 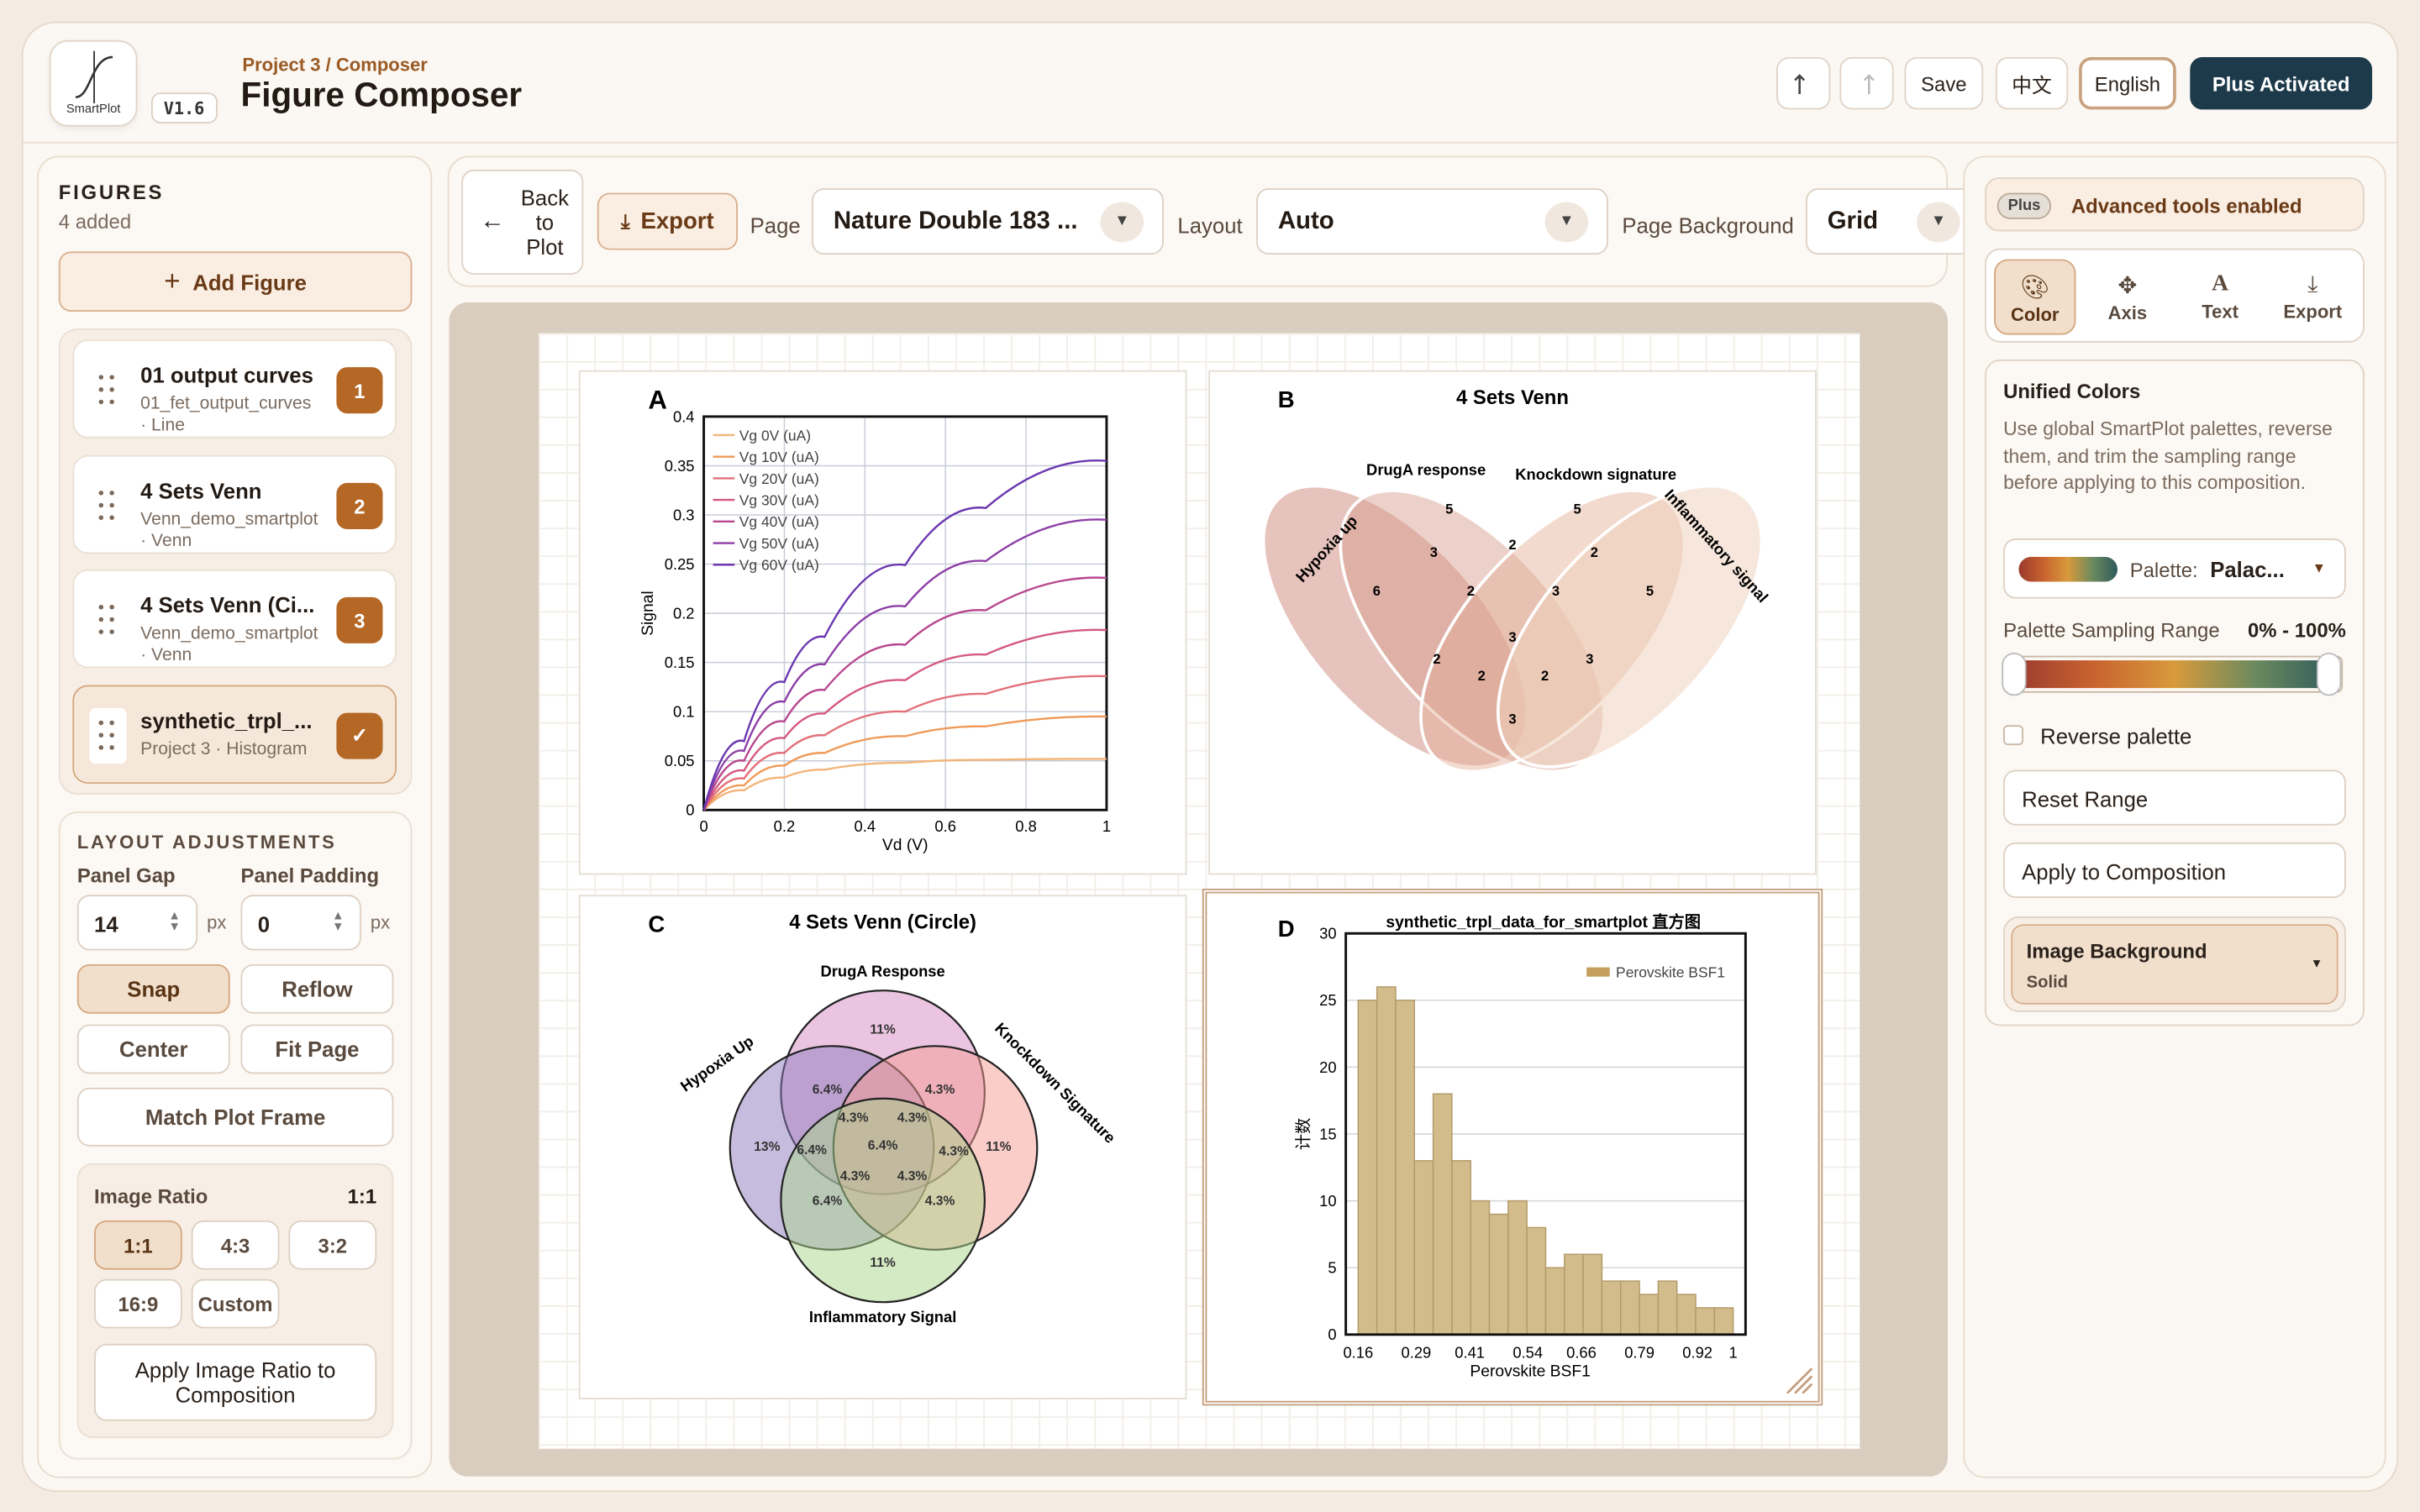 I want to click on apply-image-ratio-button: Apply Image Ratio to Composition, so click(x=235, y=1382).